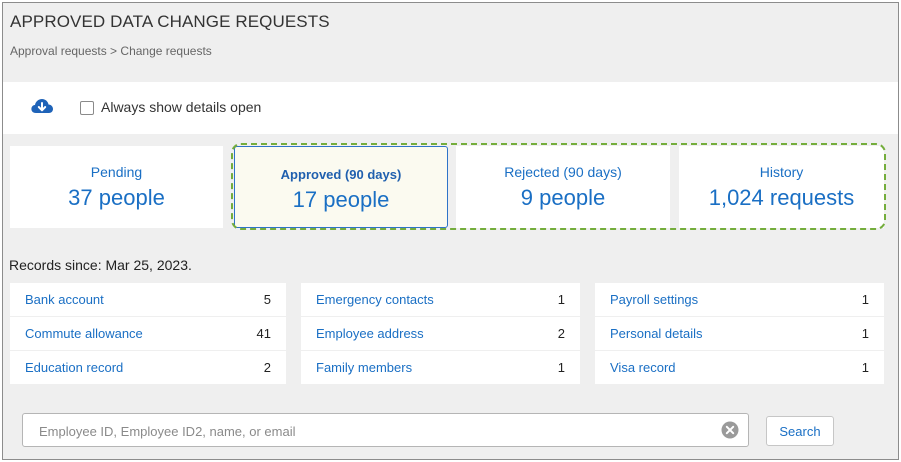 The image size is (901, 462). I want to click on record-row: Family members 1, so click(440, 367).